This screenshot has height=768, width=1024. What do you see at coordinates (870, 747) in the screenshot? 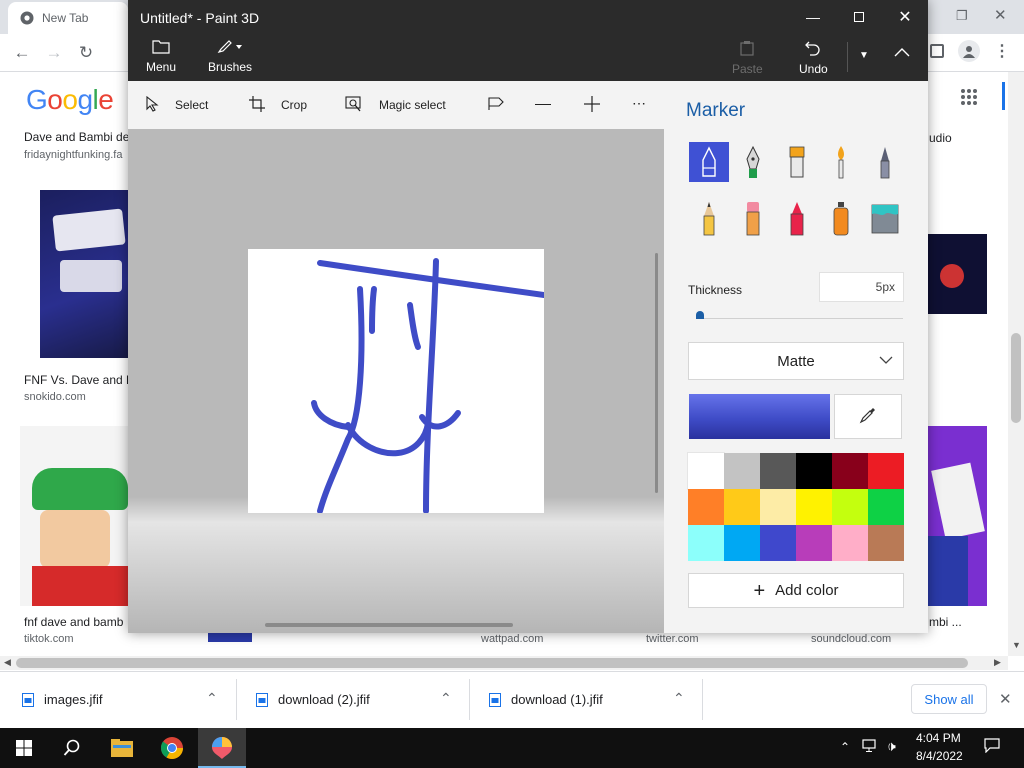
I see `network-icon` at bounding box center [870, 747].